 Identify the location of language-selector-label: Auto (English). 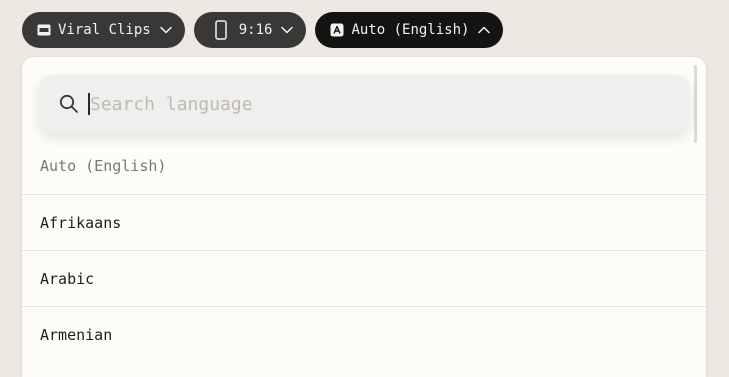
(410, 30).